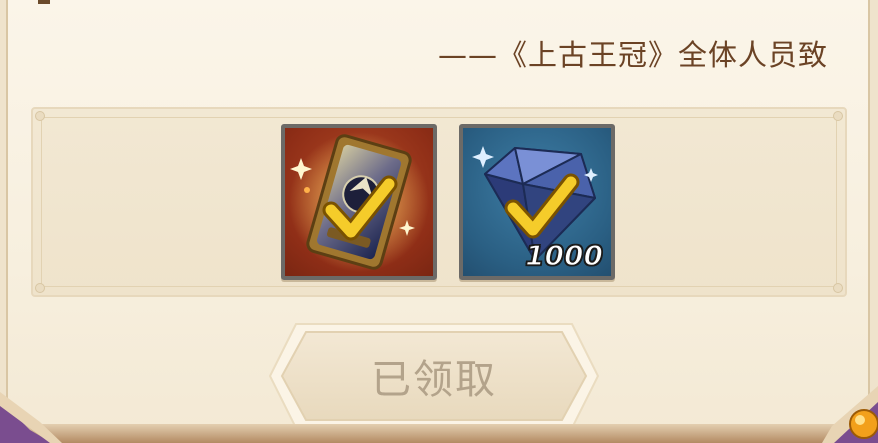 The height and width of the screenshot is (443, 878). What do you see at coordinates (873, 210) in the screenshot?
I see `letter-right-border` at bounding box center [873, 210].